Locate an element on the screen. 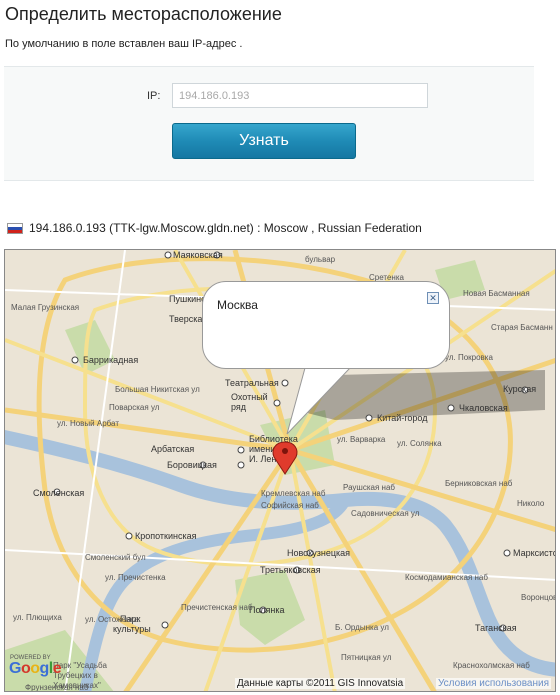 The height and width of the screenshot is (695, 560). map-label-nov-arbat: ул. Новый Арбат is located at coordinates (88, 423).